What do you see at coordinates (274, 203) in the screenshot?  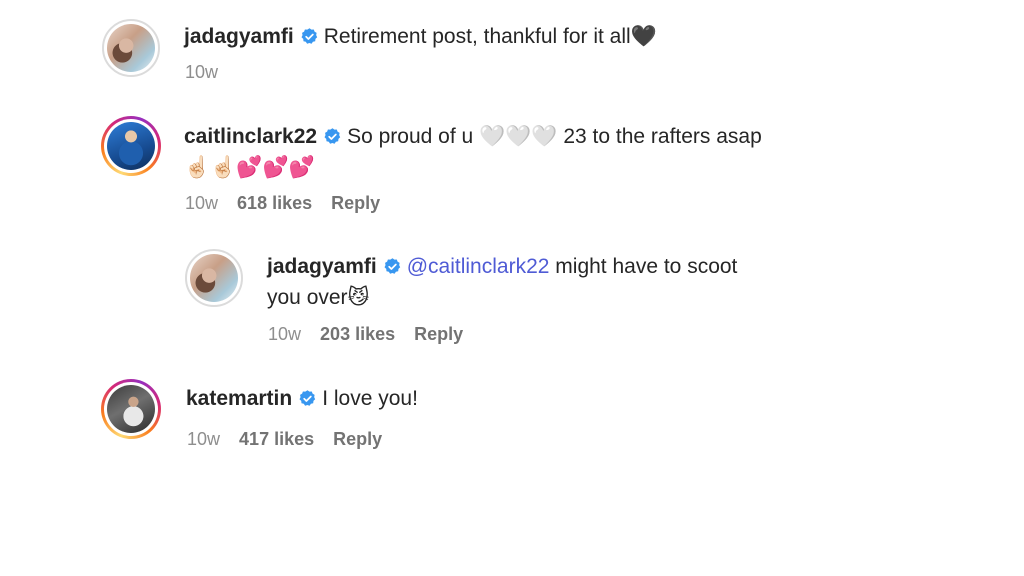 I see `likes-count: 618 likes` at bounding box center [274, 203].